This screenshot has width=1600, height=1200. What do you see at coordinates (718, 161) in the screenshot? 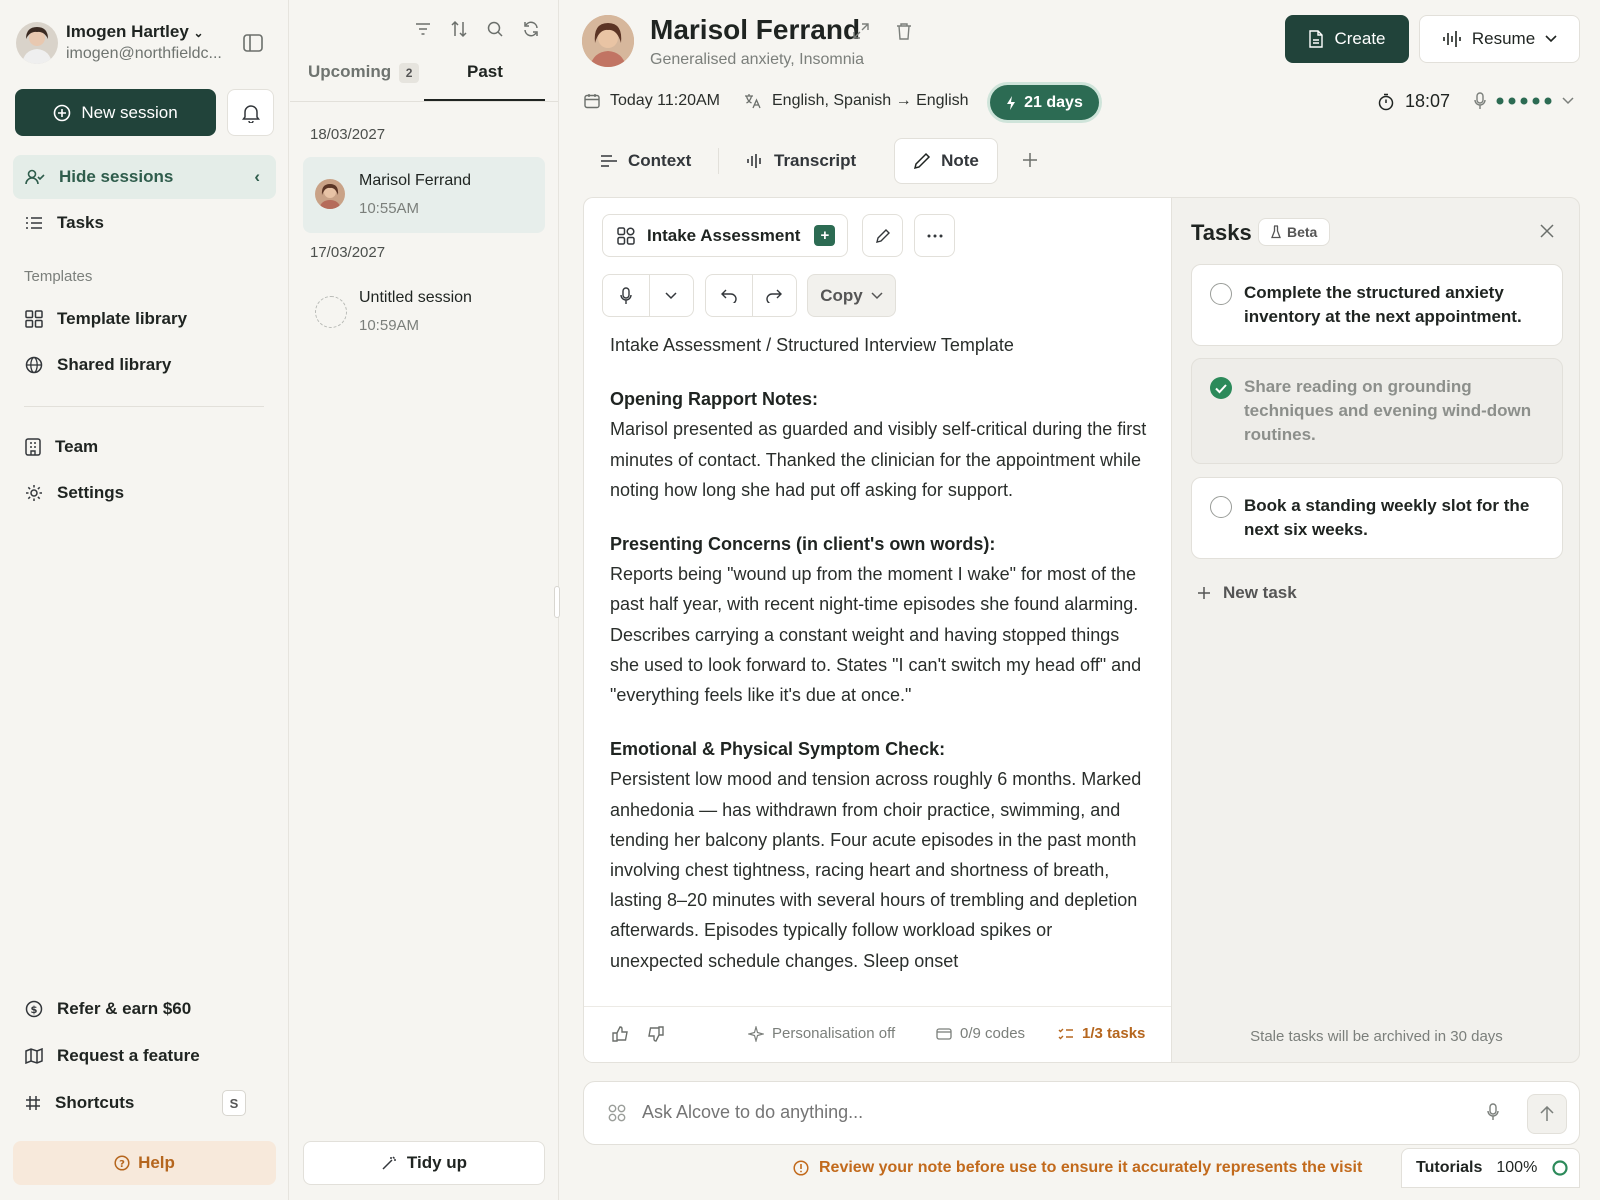
I see `tab-divider` at bounding box center [718, 161].